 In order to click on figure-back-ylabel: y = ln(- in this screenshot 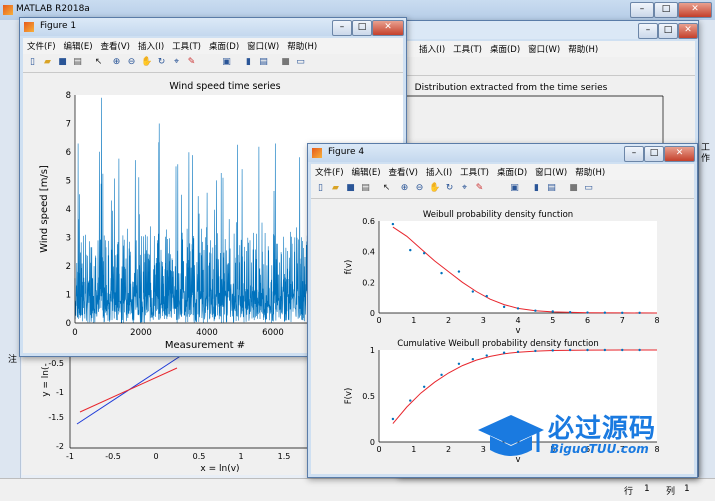, I will do `click(46, 380)`.